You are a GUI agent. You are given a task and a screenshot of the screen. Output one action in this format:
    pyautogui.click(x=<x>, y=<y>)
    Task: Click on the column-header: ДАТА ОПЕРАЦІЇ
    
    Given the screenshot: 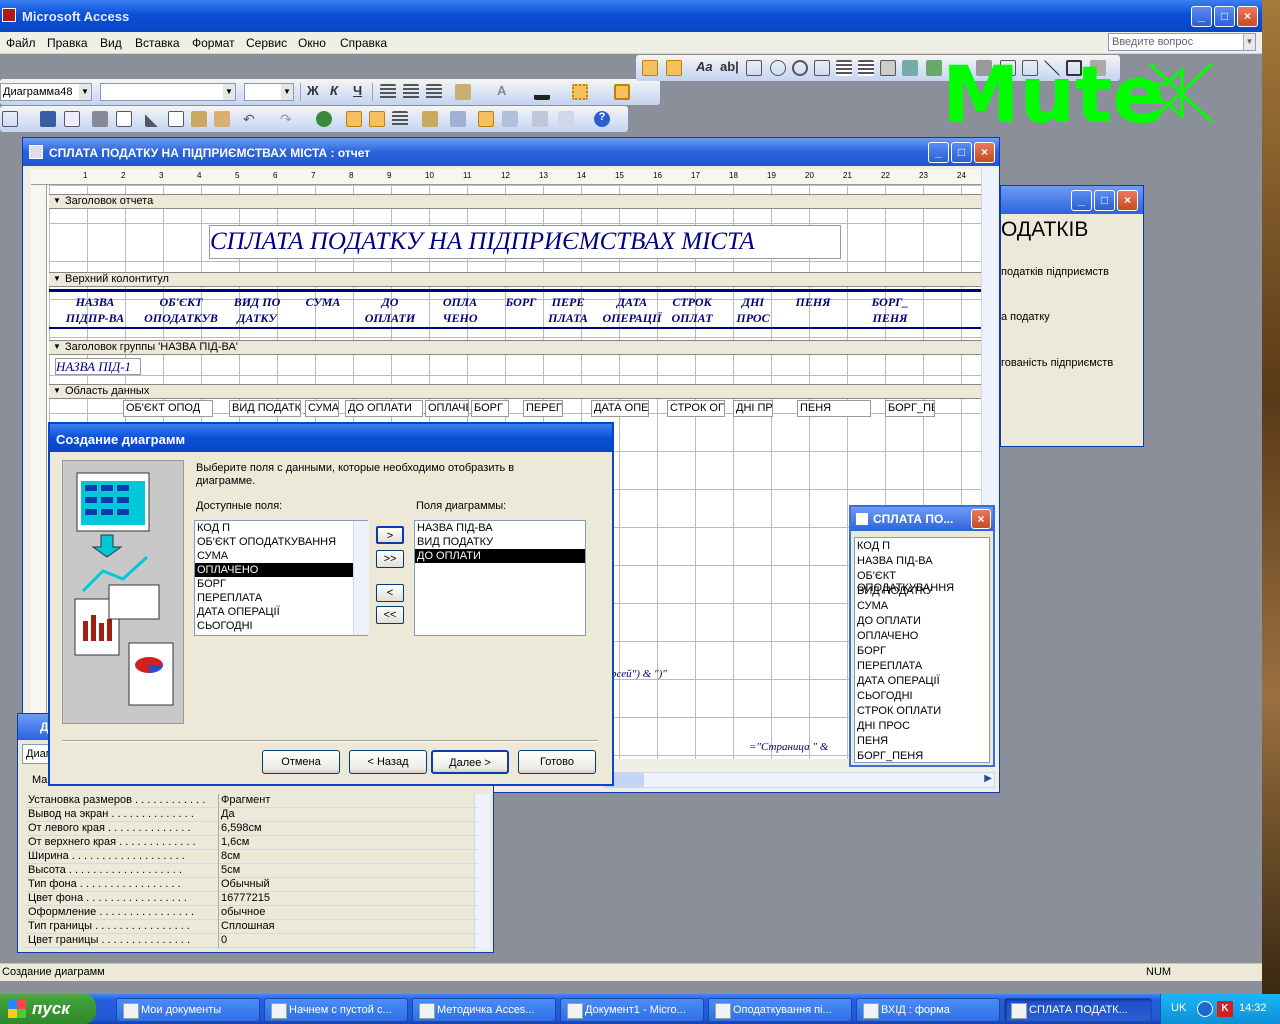 What is the action you would take?
    pyautogui.click(x=632, y=310)
    